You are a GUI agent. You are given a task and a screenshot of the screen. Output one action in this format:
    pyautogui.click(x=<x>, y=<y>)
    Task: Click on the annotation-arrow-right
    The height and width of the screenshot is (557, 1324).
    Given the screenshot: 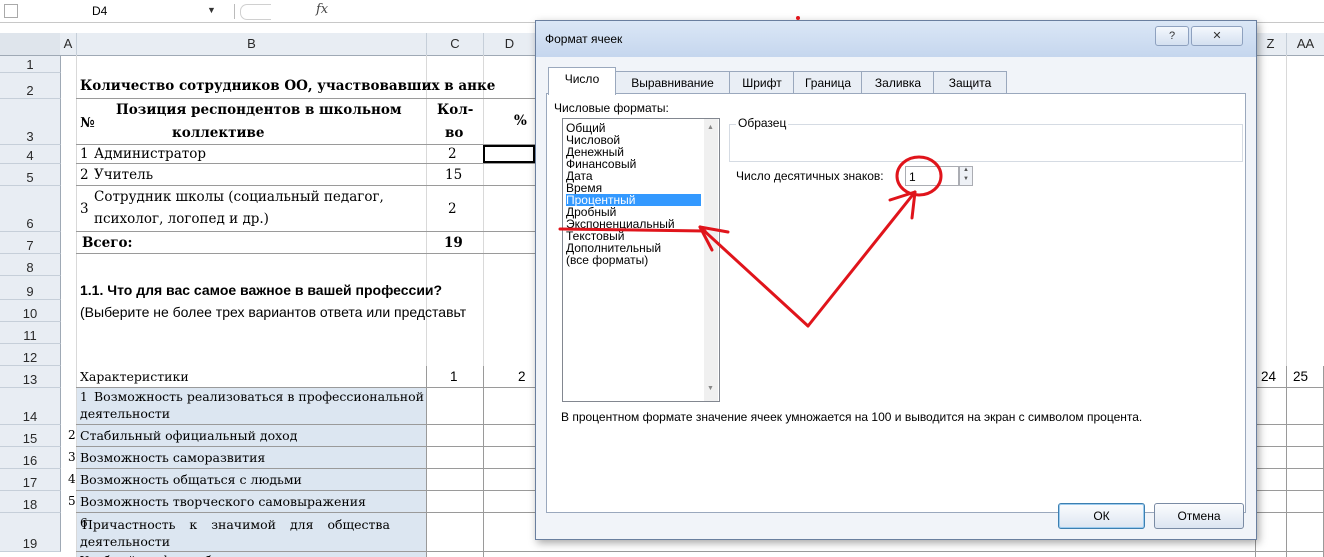 What is the action you would take?
    pyautogui.click(x=861, y=259)
    